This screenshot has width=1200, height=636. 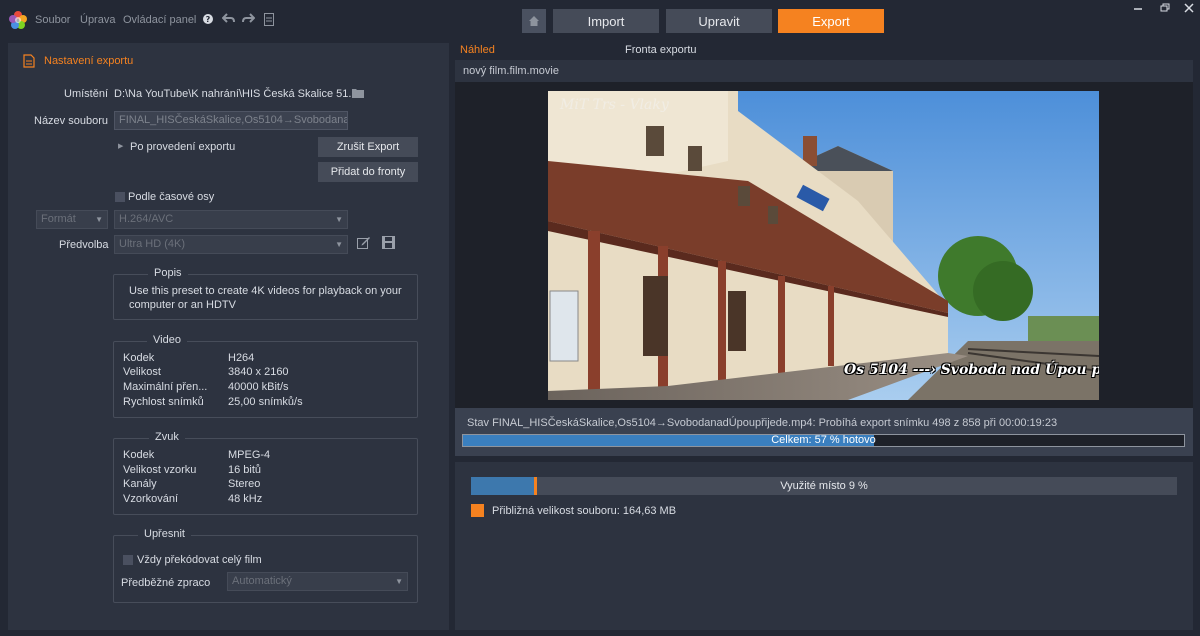 What do you see at coordinates (120, 146) in the screenshot?
I see `expand-arrow-icon: ▶` at bounding box center [120, 146].